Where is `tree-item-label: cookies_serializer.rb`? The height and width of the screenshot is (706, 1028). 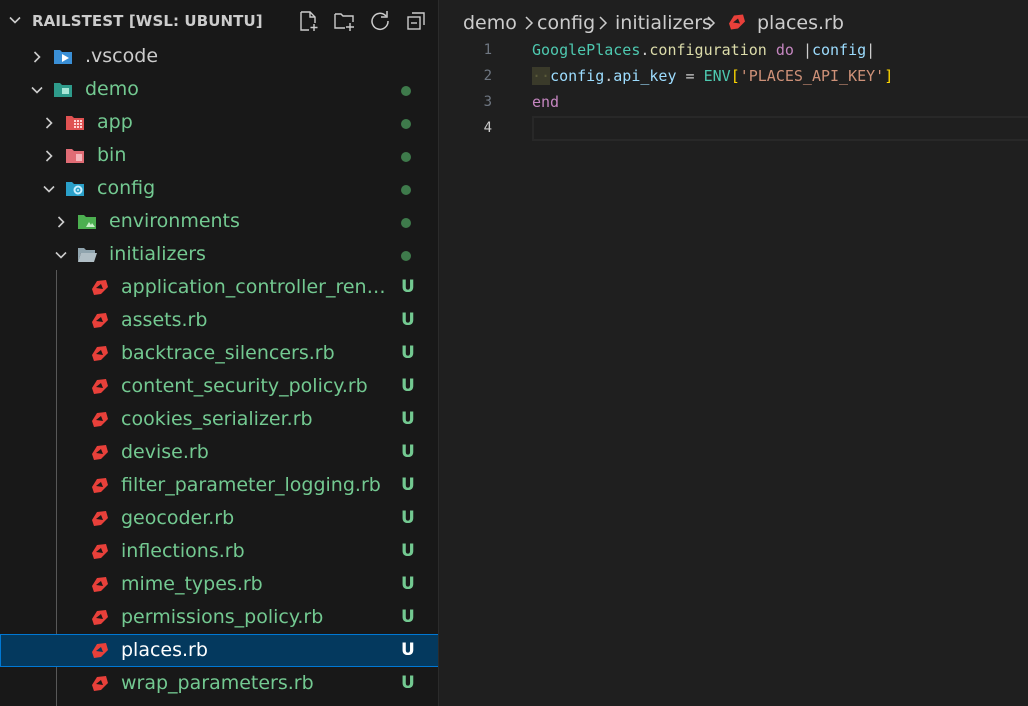 tree-item-label: cookies_serializer.rb is located at coordinates (217, 419).